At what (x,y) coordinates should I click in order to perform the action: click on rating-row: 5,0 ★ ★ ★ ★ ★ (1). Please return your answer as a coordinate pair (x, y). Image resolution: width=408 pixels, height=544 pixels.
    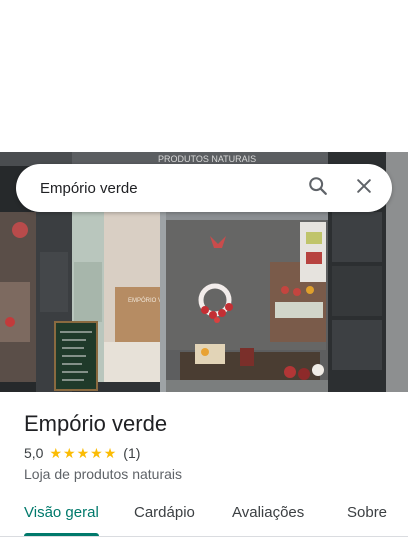
    Looking at the image, I should click on (204, 453).